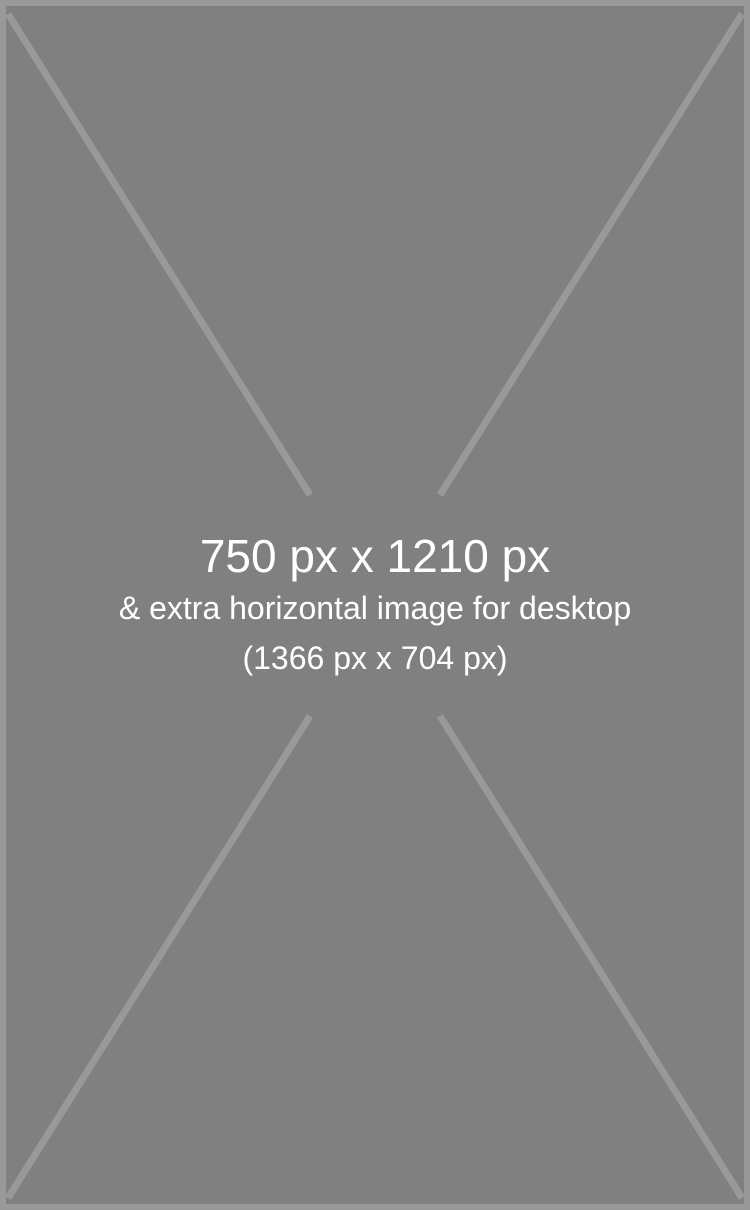 This screenshot has height=1210, width=750. I want to click on placeholder-subtitle: & extra horizontal image for desktop, so click(375, 608).